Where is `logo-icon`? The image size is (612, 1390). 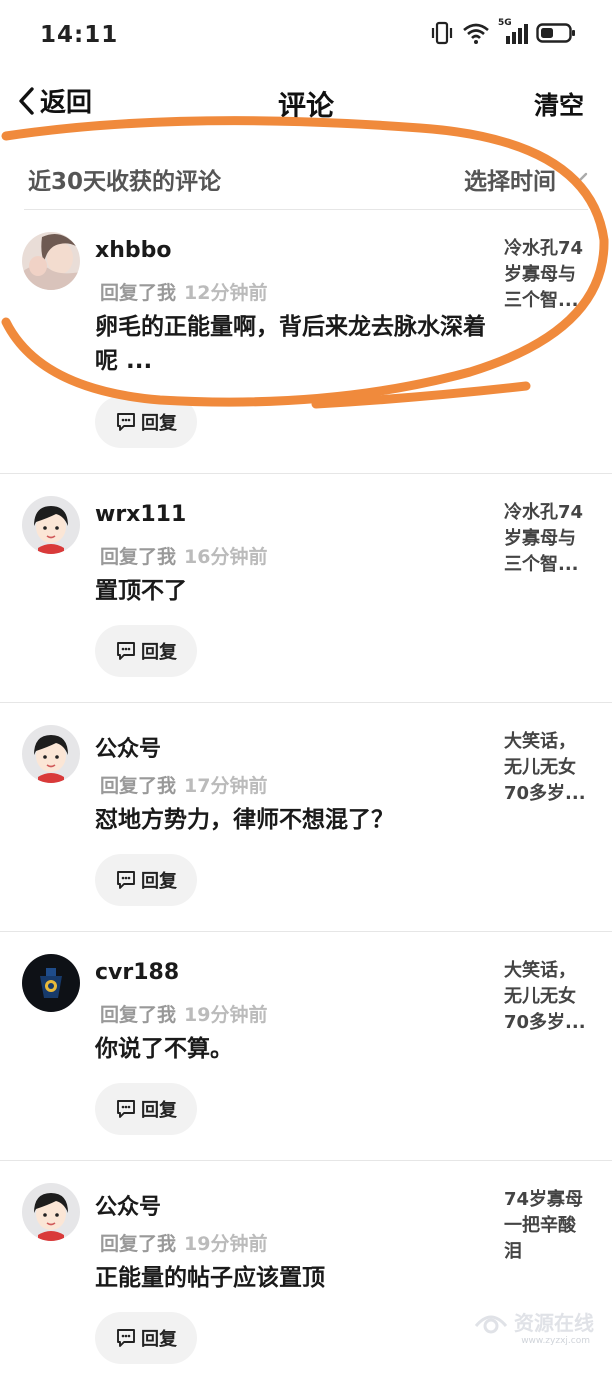
logo-icon is located at coordinates (491, 1324).